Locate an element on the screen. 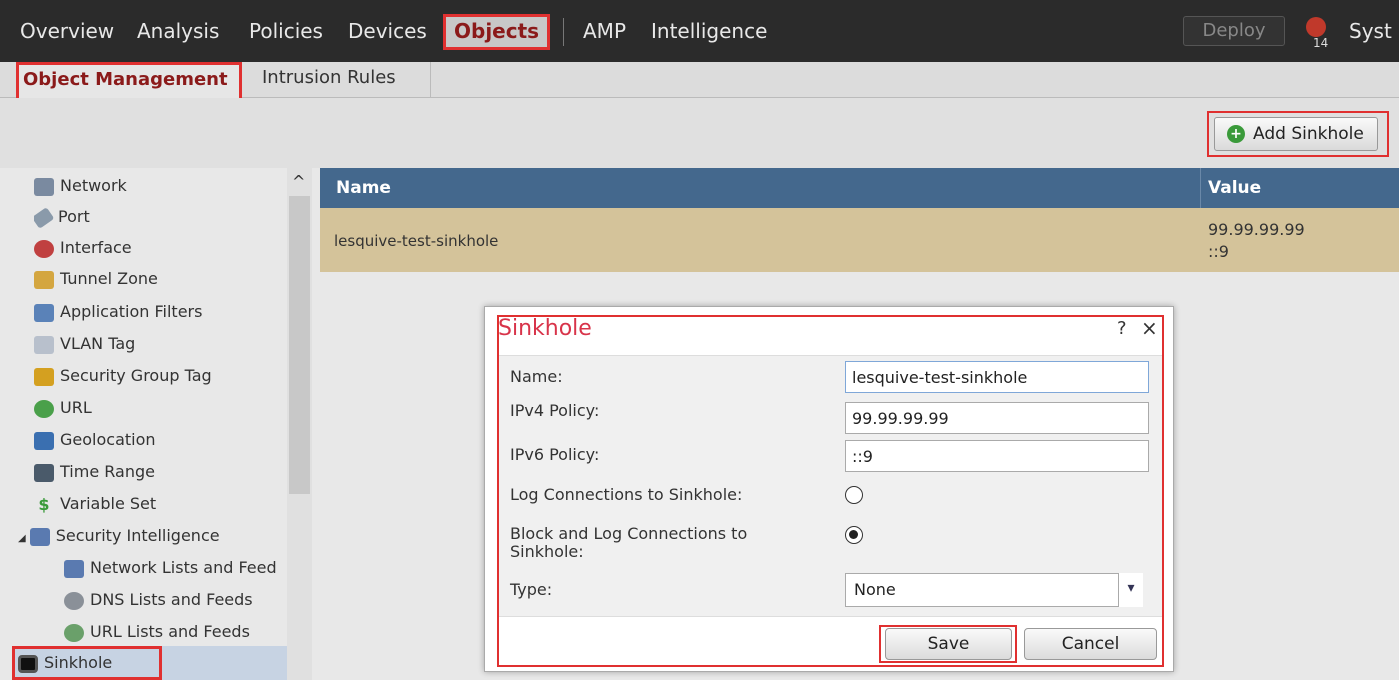 This screenshot has height=680, width=1399. save-highlight is located at coordinates (948, 644).